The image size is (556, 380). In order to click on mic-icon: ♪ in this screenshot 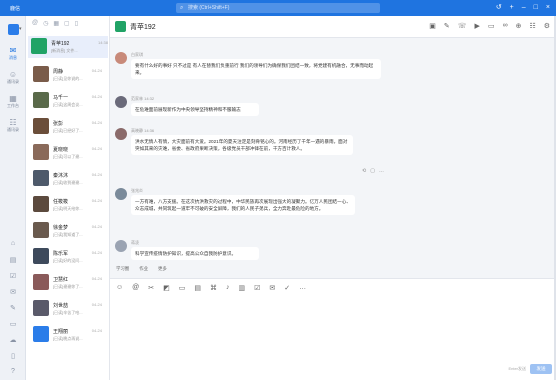, I will do `click(228, 288)`.